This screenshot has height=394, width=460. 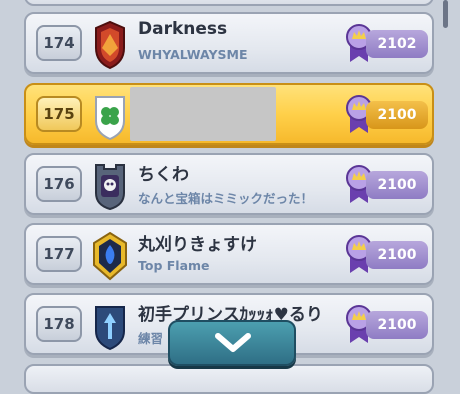 What do you see at coordinates (151, 338) in the screenshot?
I see `clan-name: 練習` at bounding box center [151, 338].